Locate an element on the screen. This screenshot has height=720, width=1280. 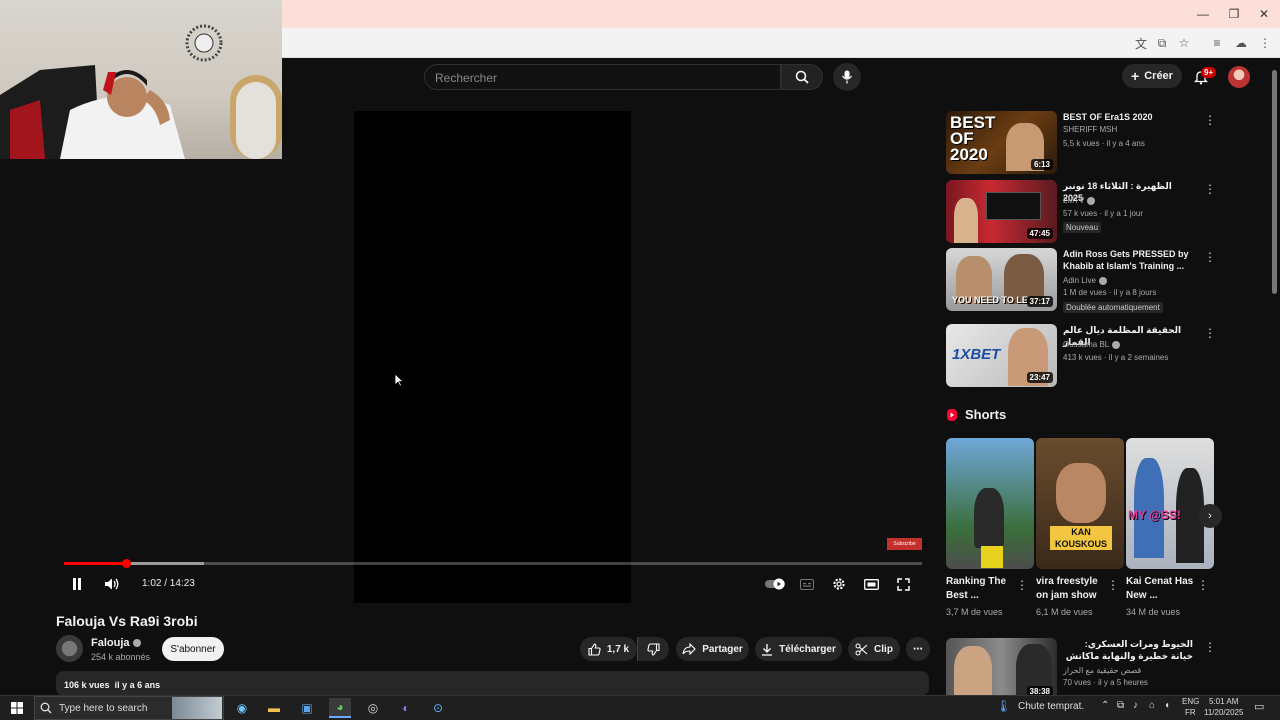
subscribe-watermark: Subscribe is located at coordinates (904, 544).